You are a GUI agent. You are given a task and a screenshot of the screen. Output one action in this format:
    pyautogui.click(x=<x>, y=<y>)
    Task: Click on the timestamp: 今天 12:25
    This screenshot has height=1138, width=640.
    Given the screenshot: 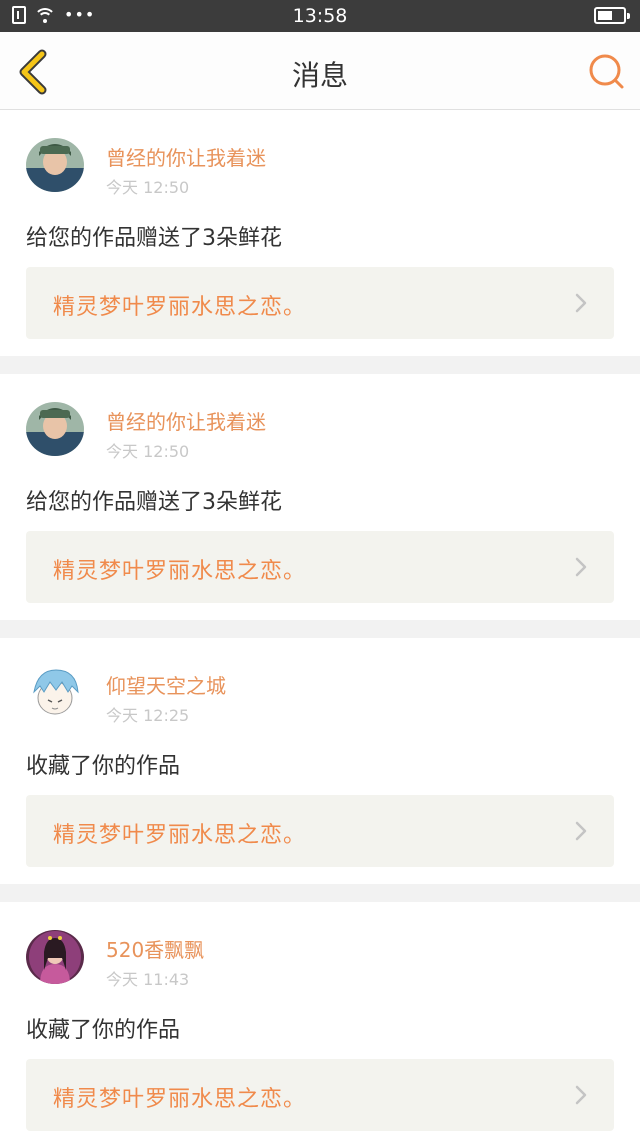 What is the action you would take?
    pyautogui.click(x=148, y=715)
    